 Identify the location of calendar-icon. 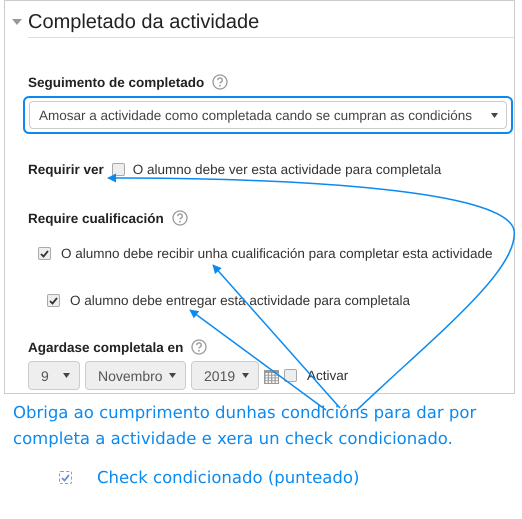
(271, 376).